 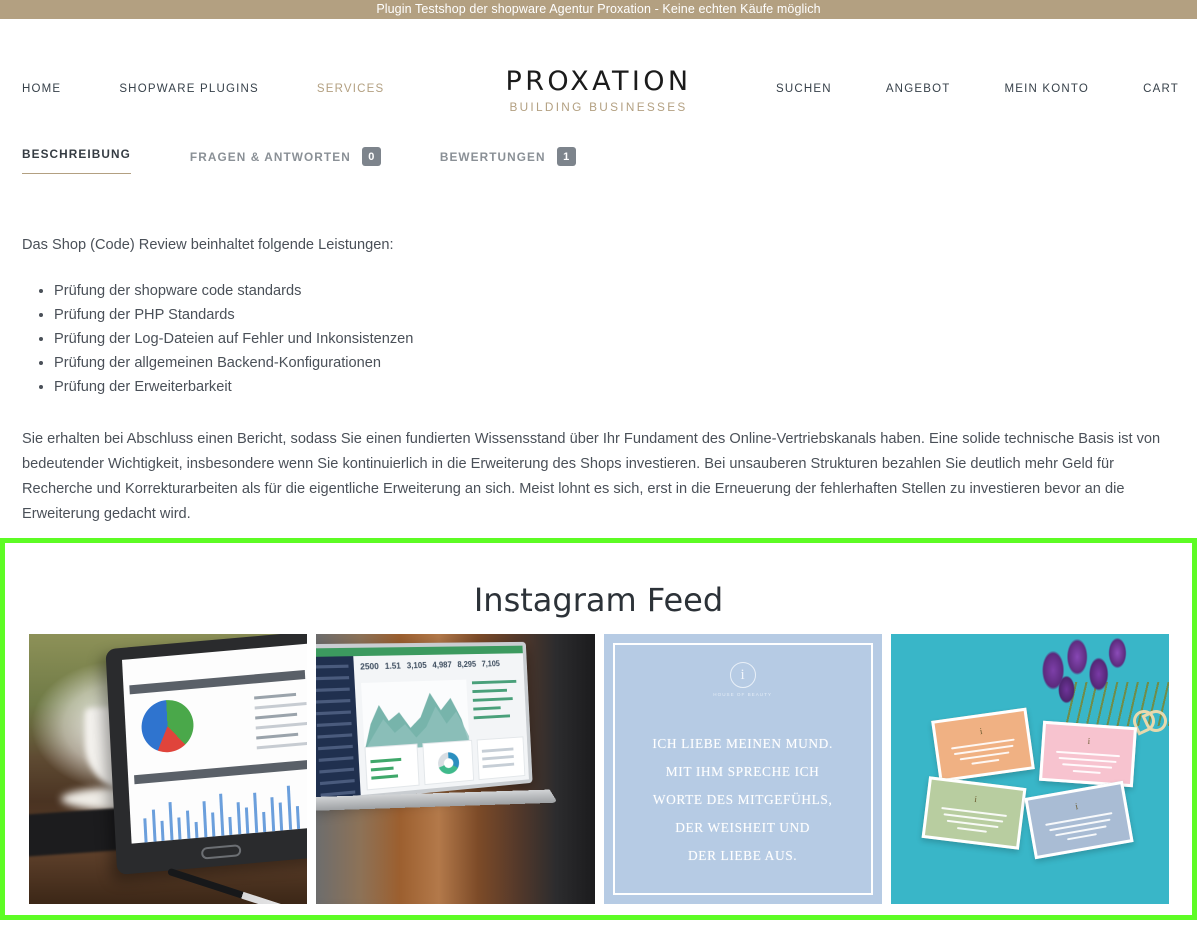 I want to click on dashboard-kpis: 2500 1.51 3,105 4,987 8,295 7,105, so click(x=430, y=665).